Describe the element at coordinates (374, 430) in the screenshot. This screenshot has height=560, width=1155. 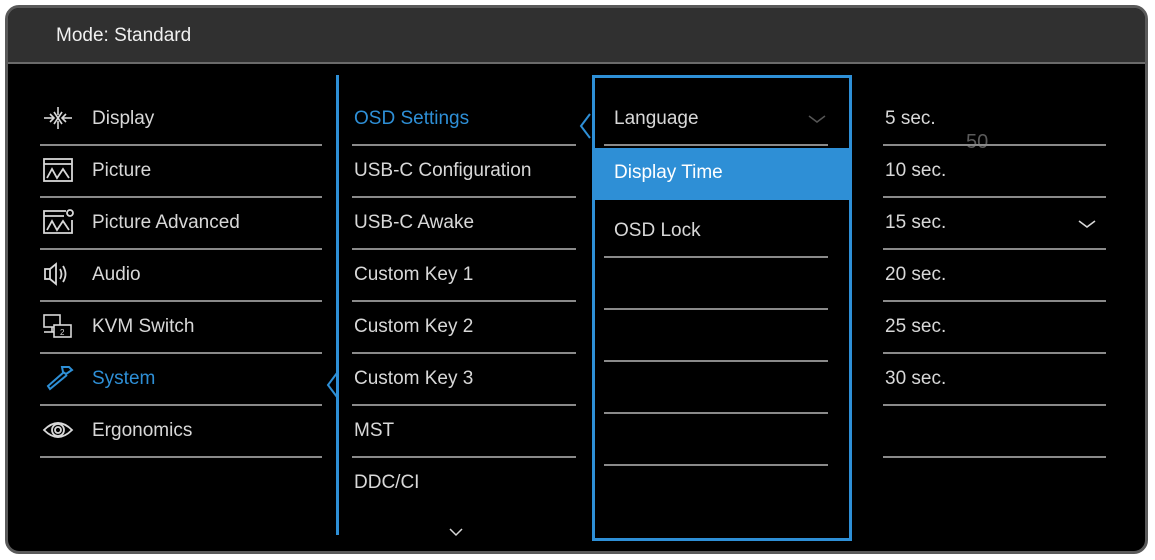
I see `submenu-label: MST` at that location.